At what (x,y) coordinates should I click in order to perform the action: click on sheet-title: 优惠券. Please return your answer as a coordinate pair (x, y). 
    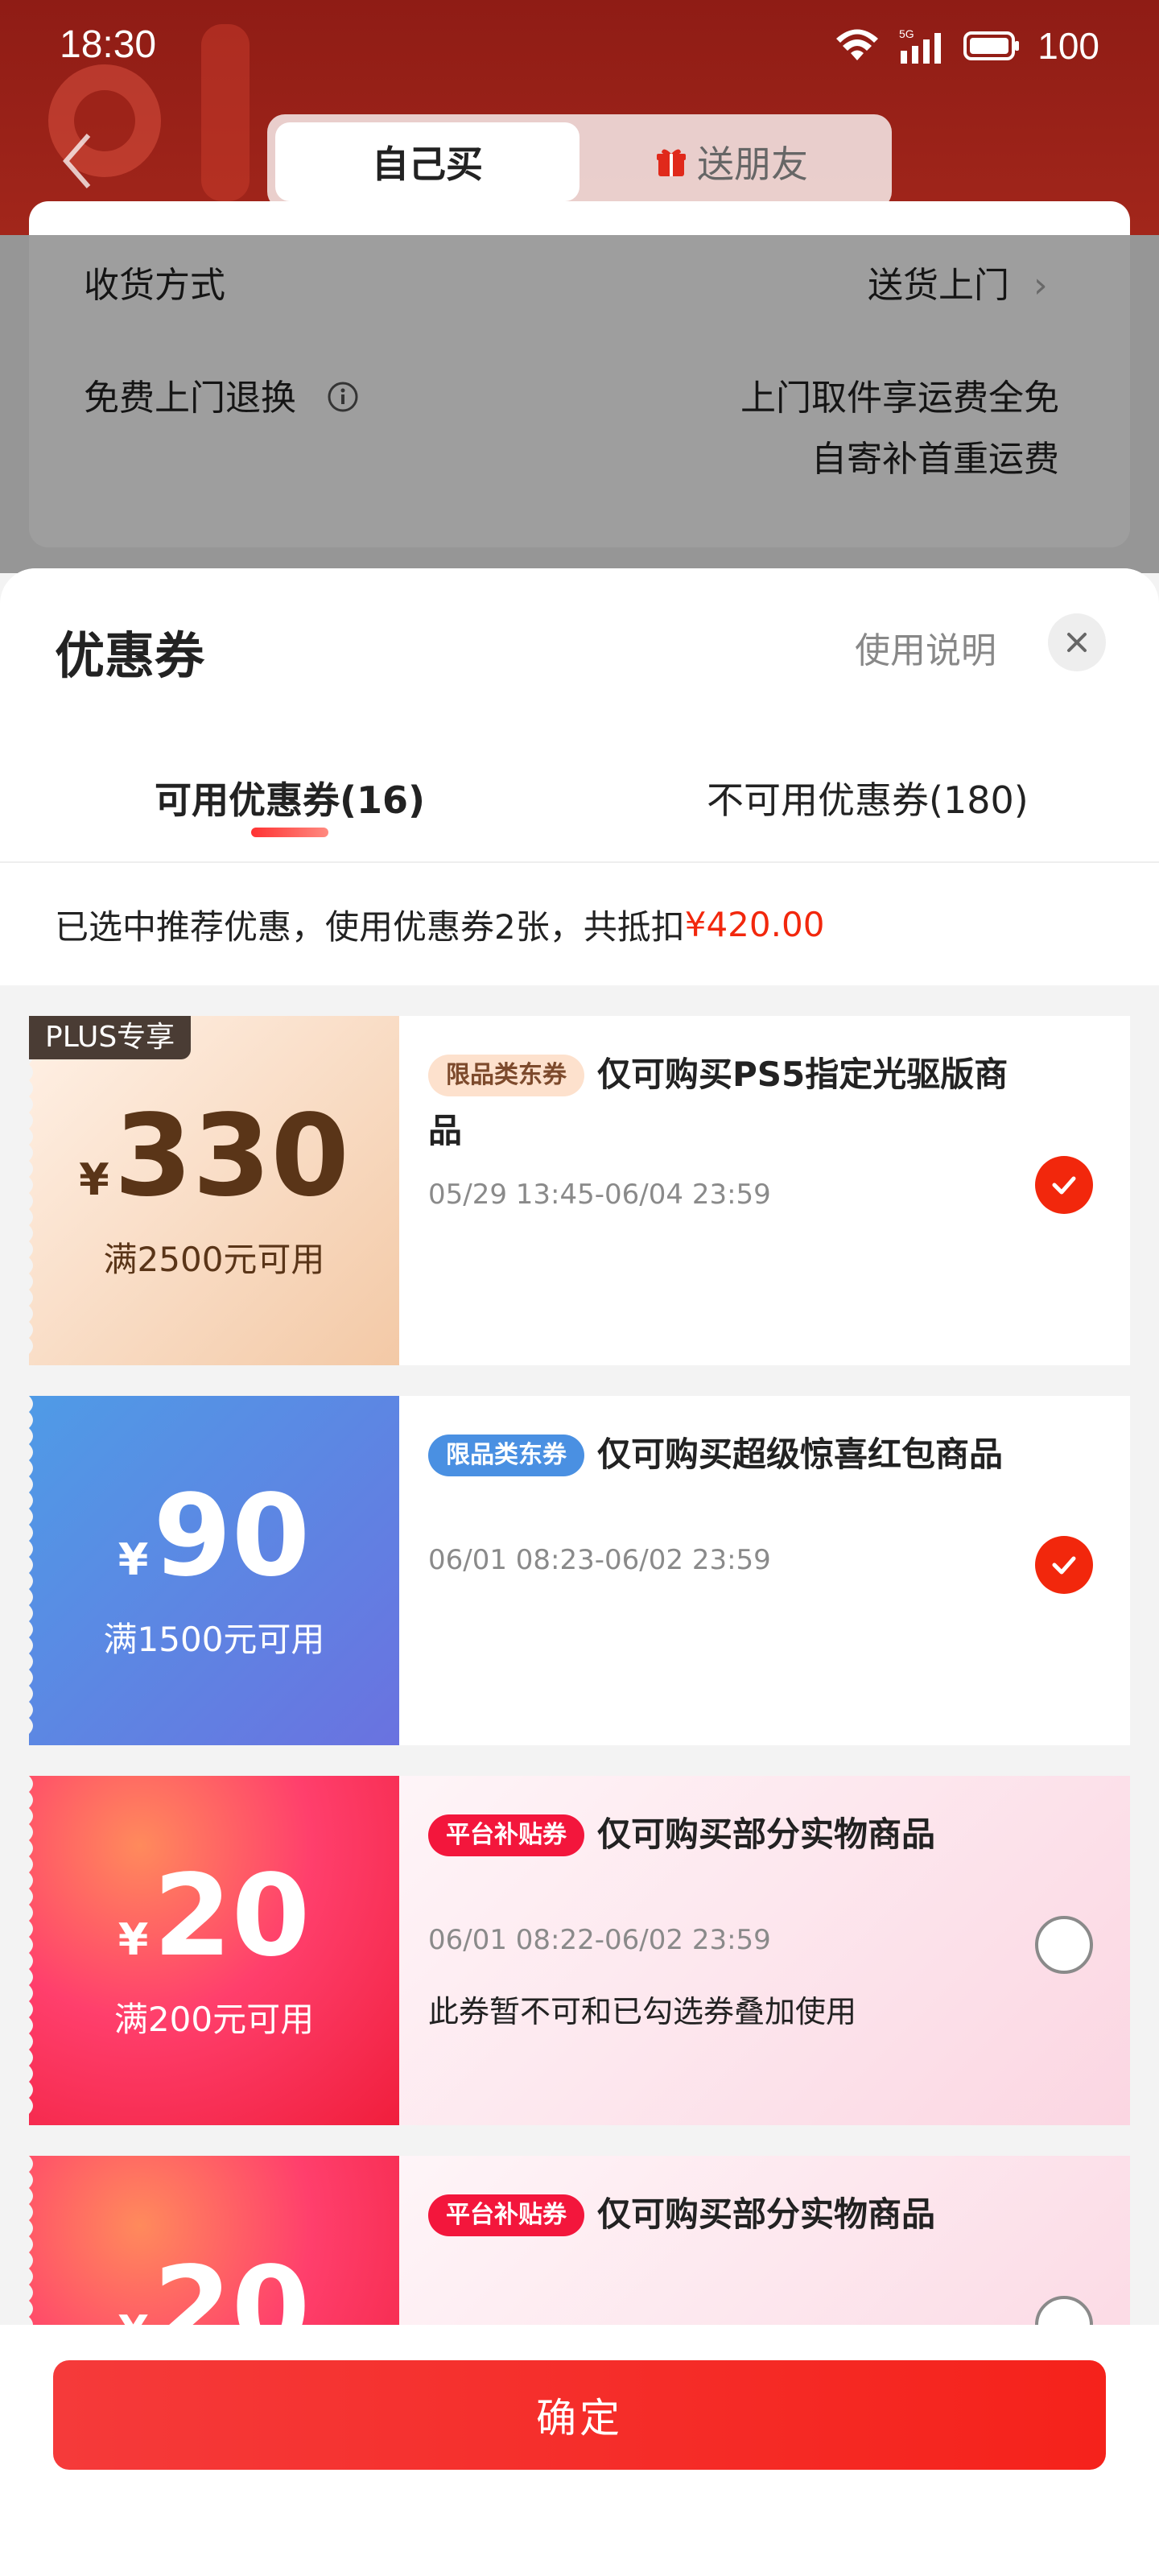
    Looking at the image, I should click on (130, 655).